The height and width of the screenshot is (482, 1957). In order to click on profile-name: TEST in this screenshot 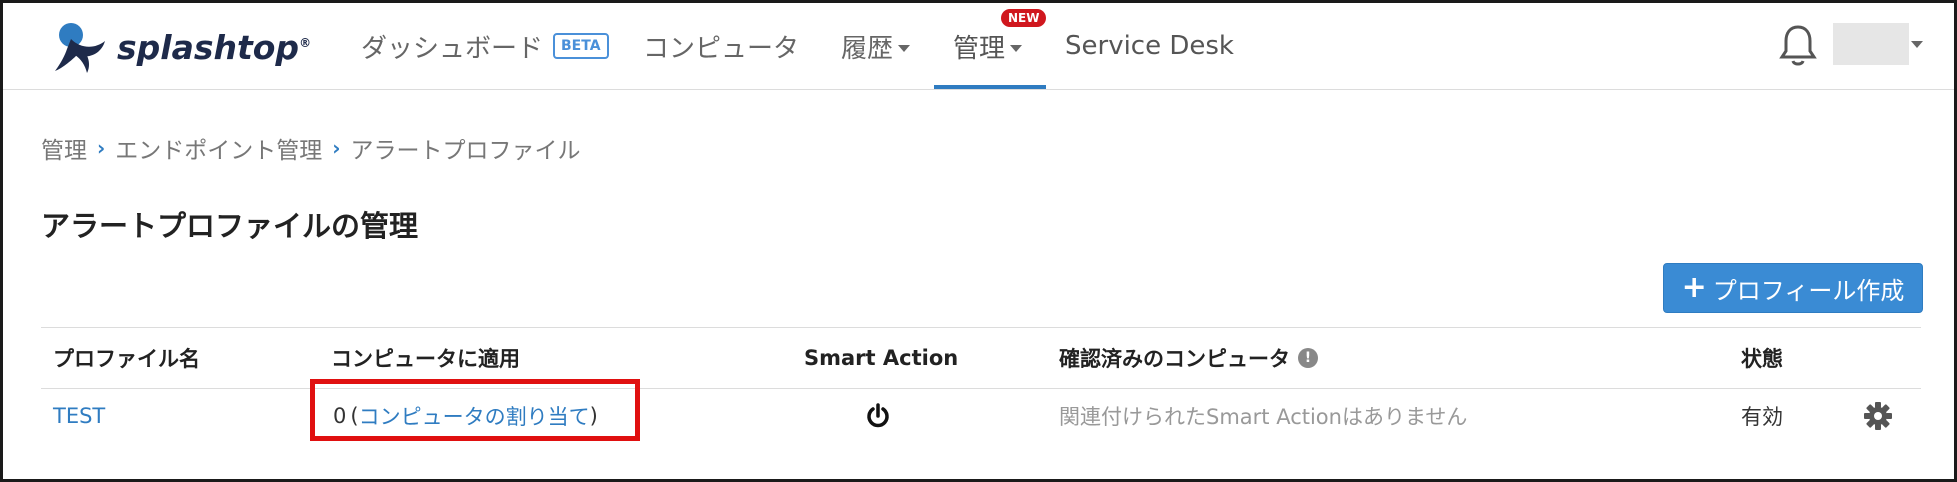, I will do `click(79, 416)`.